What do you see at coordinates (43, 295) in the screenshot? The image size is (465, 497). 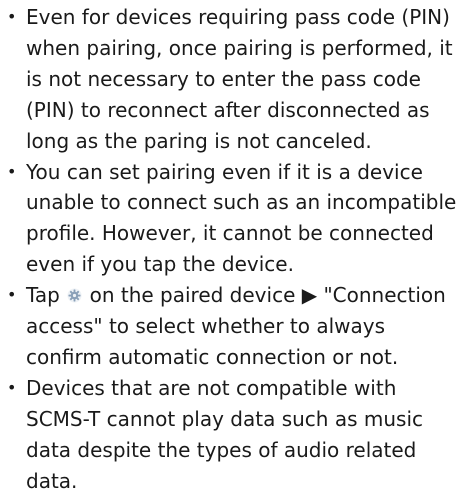 I see `list-item-text-before-icon: Tap` at bounding box center [43, 295].